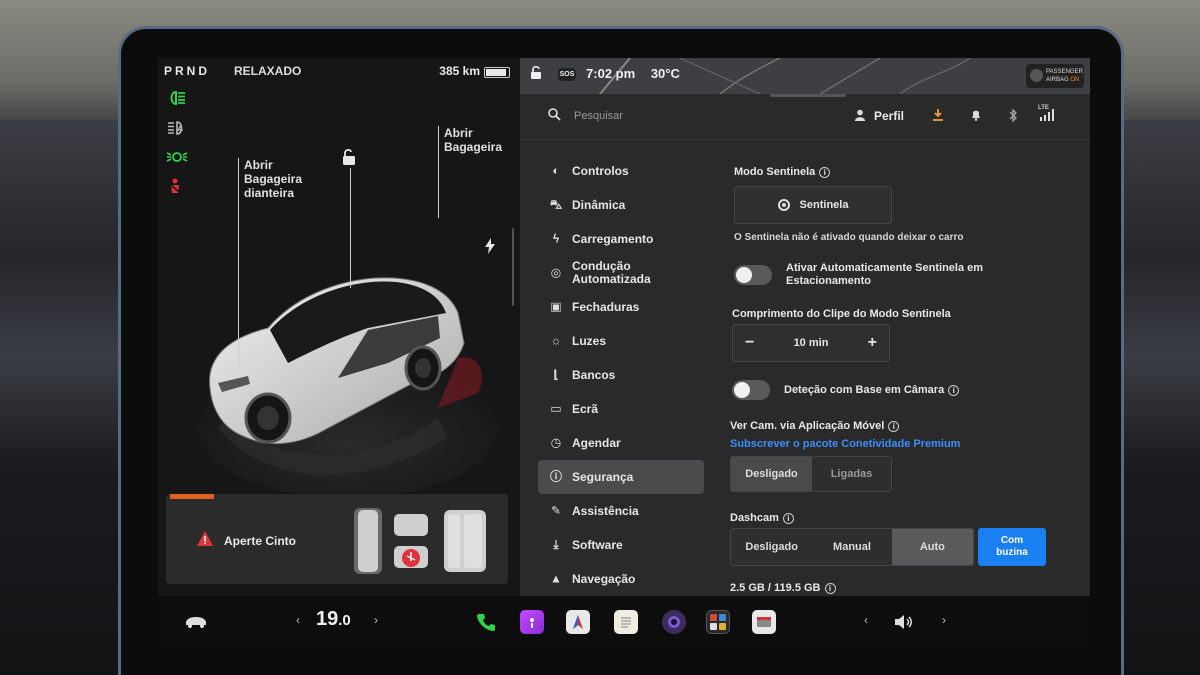 The height and width of the screenshot is (675, 1200). I want to click on front-trunk-leader-line, so click(238, 263).